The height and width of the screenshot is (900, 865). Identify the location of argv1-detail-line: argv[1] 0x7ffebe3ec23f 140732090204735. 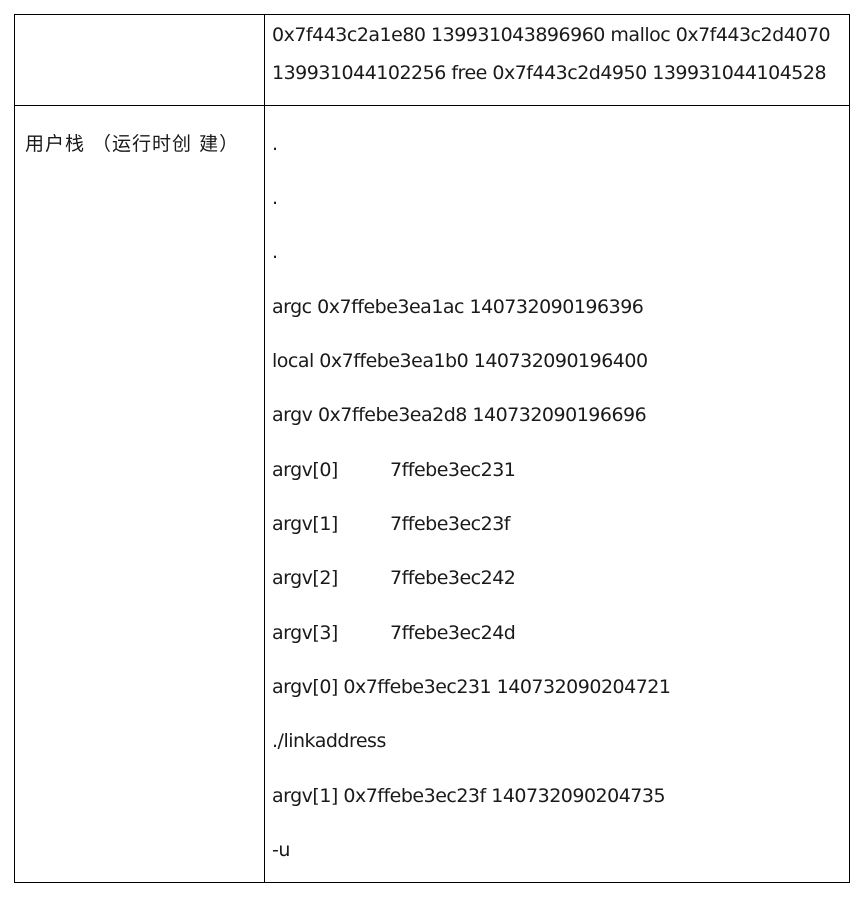
(469, 796).